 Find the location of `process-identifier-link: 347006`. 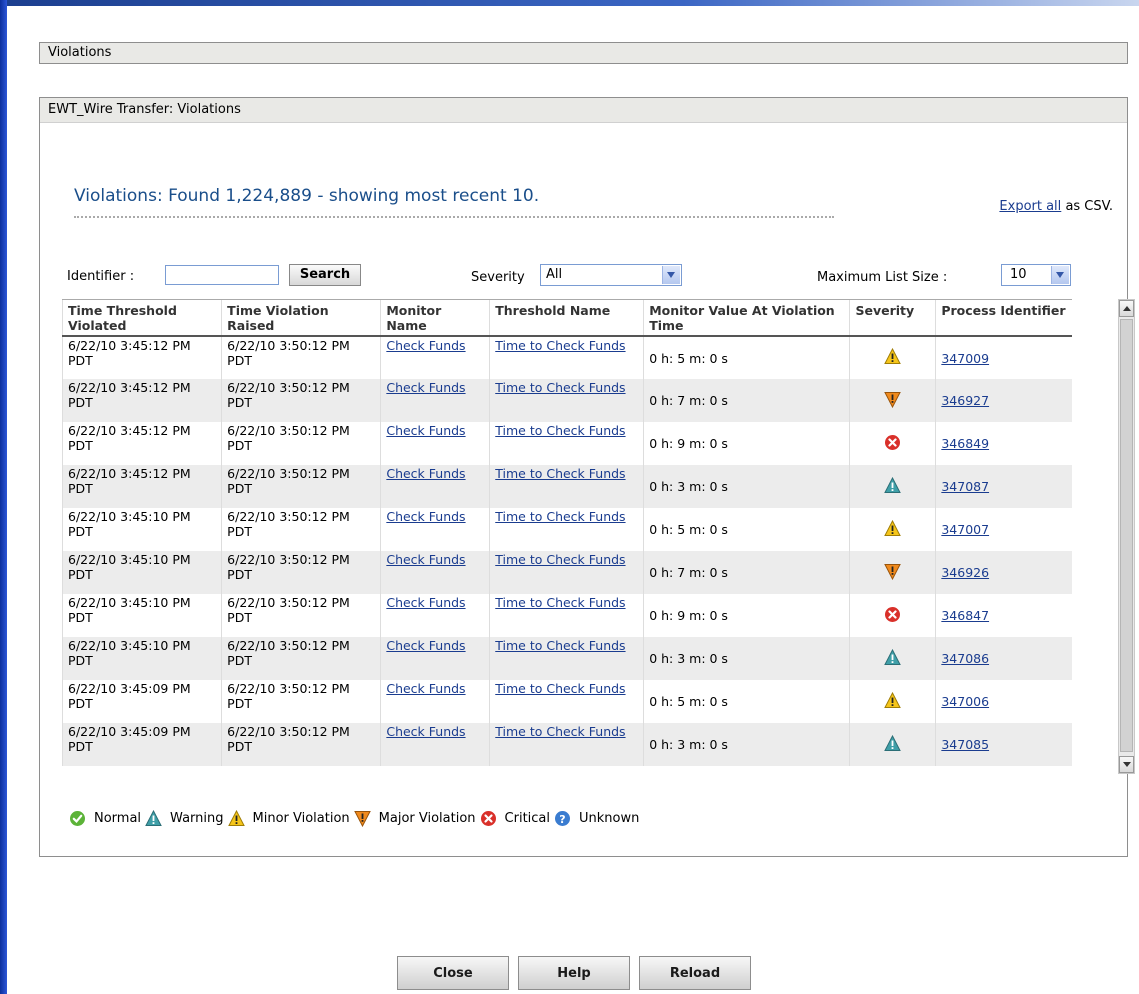

process-identifier-link: 347006 is located at coordinates (965, 701).